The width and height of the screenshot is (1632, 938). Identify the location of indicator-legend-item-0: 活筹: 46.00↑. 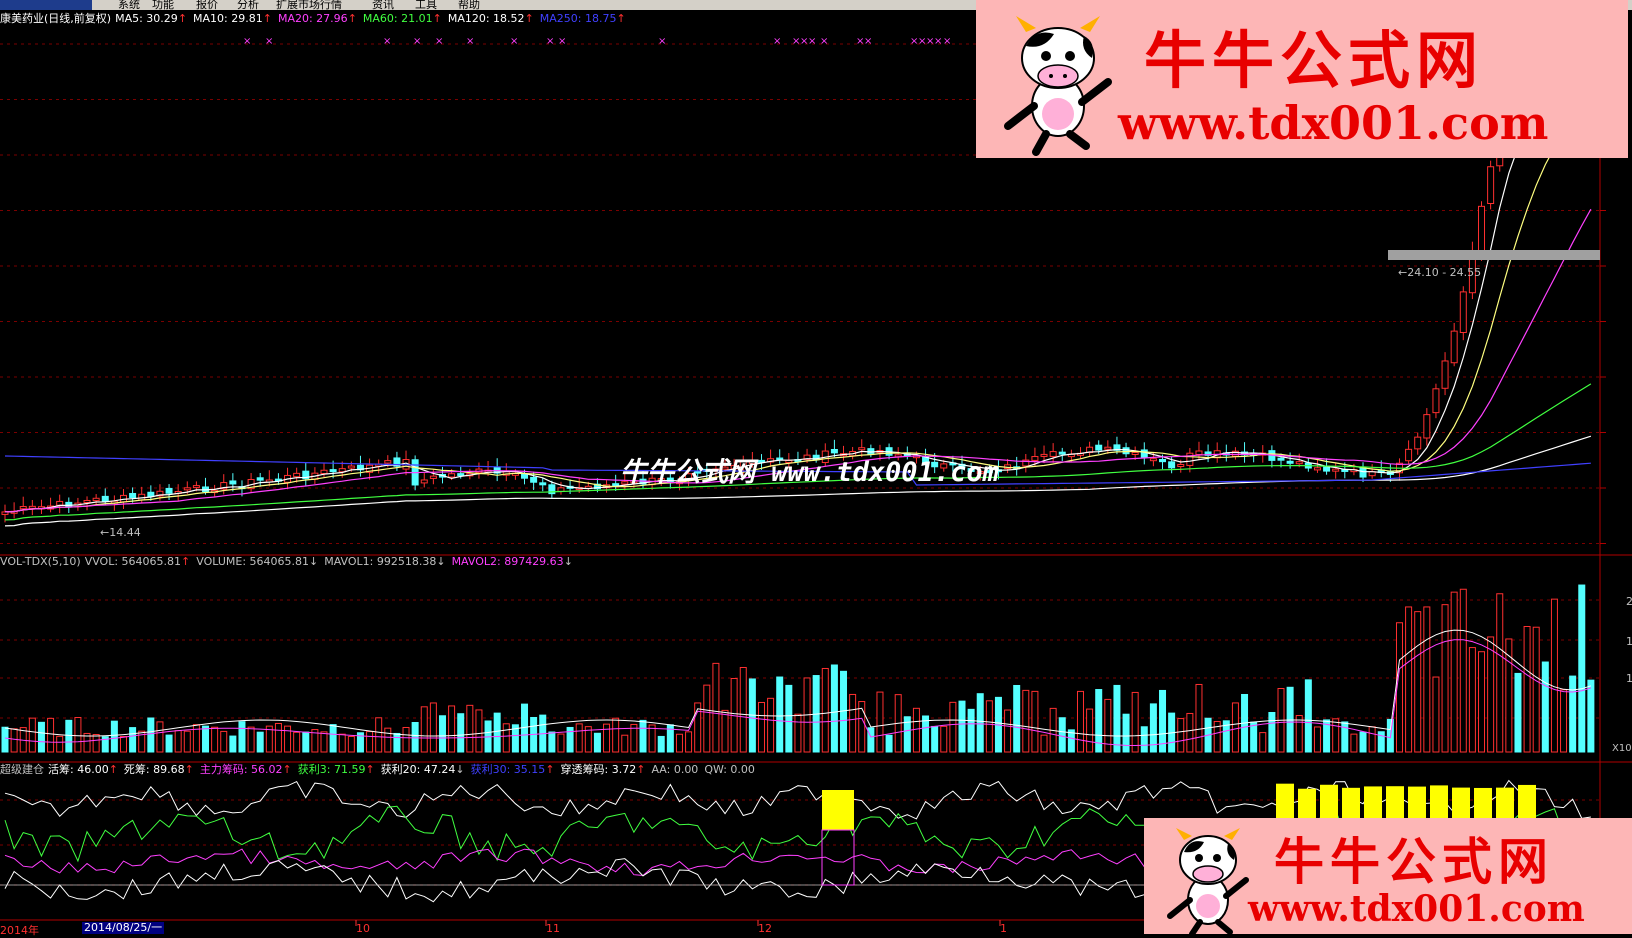
(83, 769).